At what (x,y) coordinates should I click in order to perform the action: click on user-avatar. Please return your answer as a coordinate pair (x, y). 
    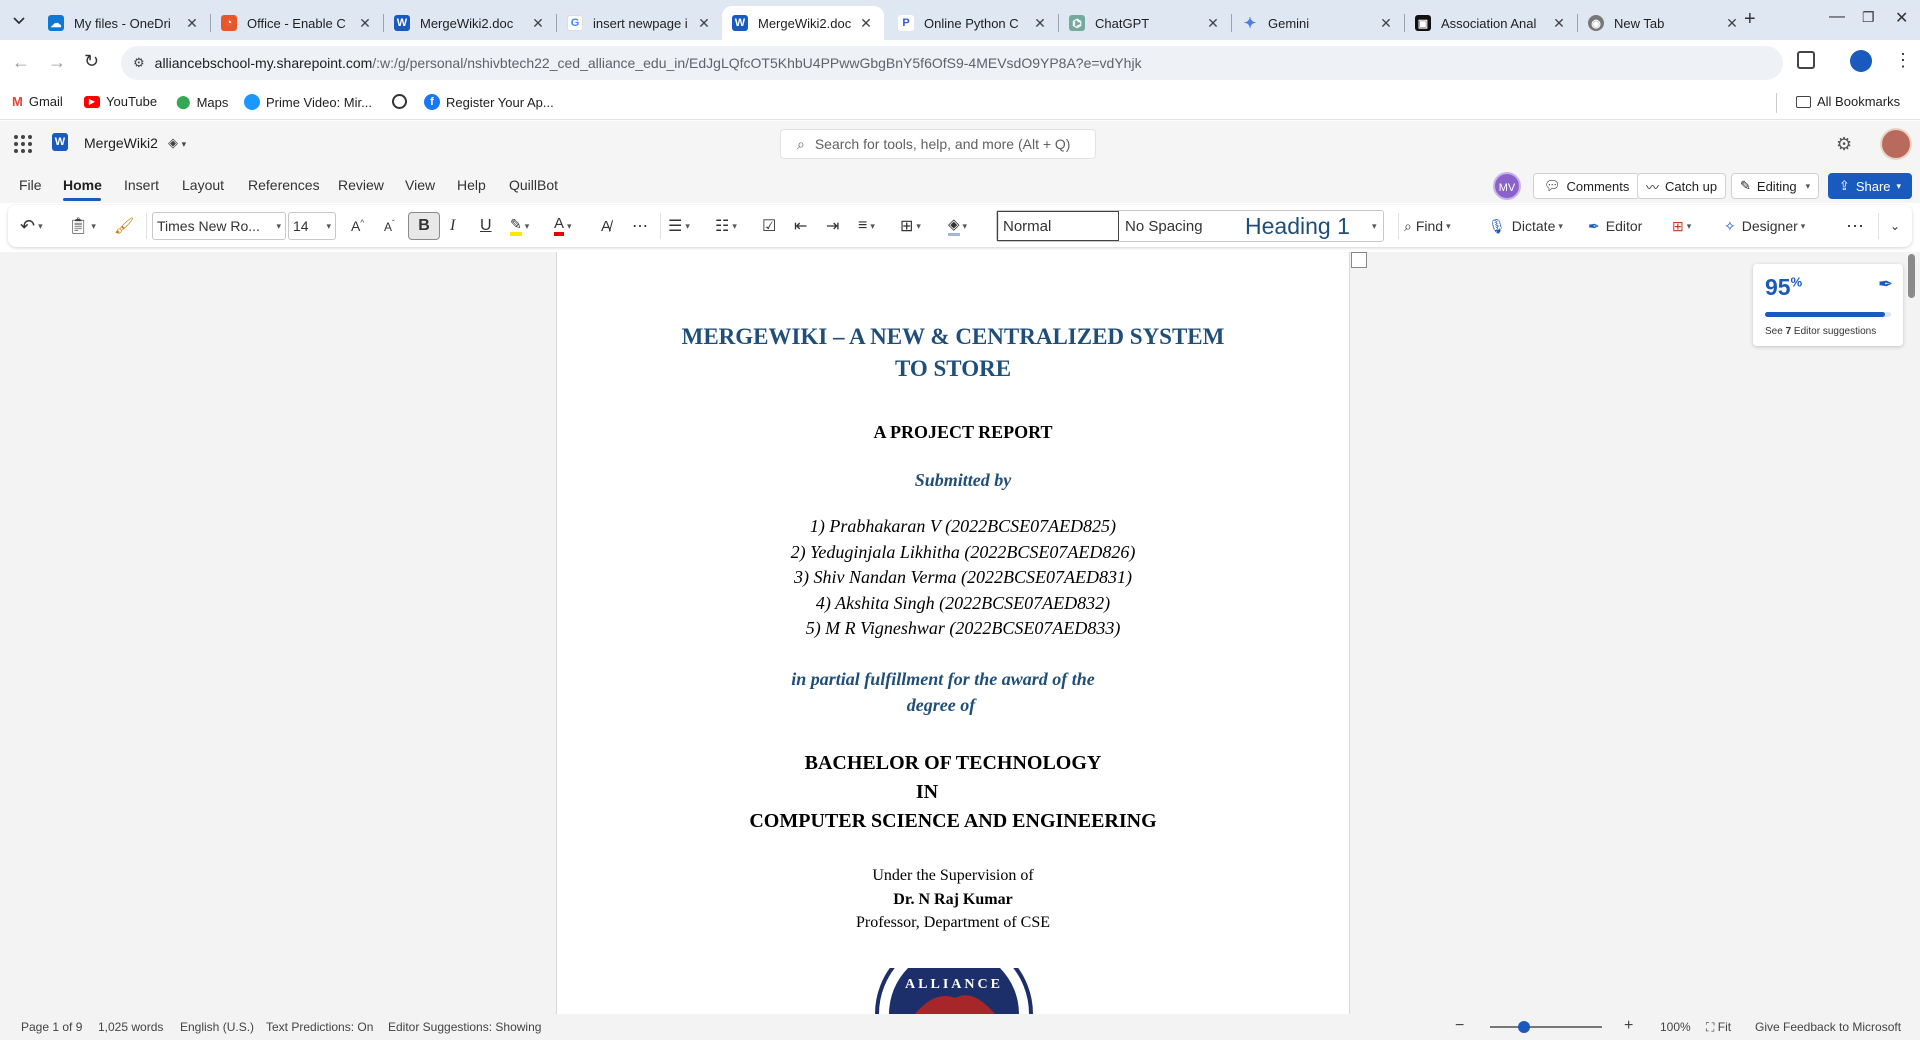
    Looking at the image, I should click on (1896, 144).